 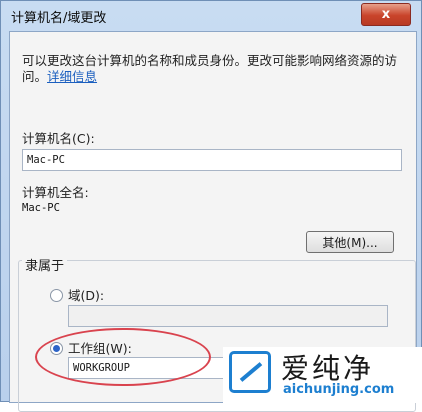 I want to click on full-name-value: Mac-PC, so click(x=41, y=208).